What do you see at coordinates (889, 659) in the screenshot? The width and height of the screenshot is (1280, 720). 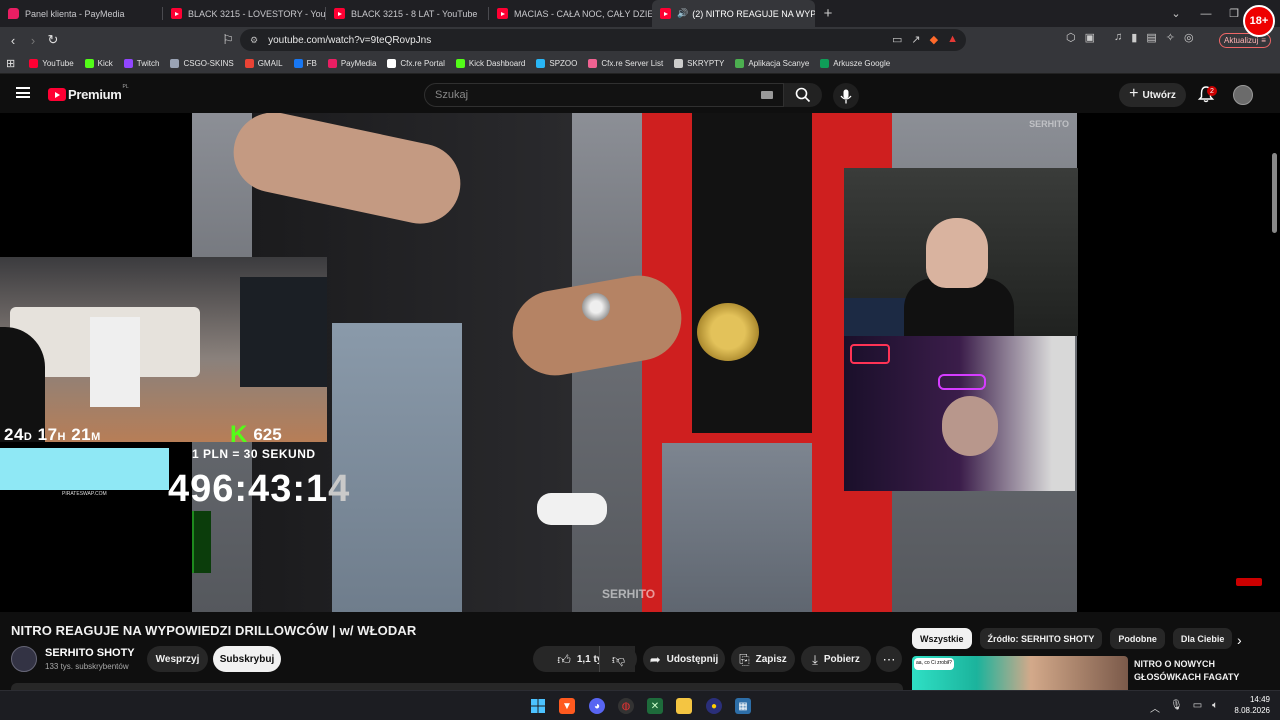 I see `more-actions-button: ⋯` at bounding box center [889, 659].